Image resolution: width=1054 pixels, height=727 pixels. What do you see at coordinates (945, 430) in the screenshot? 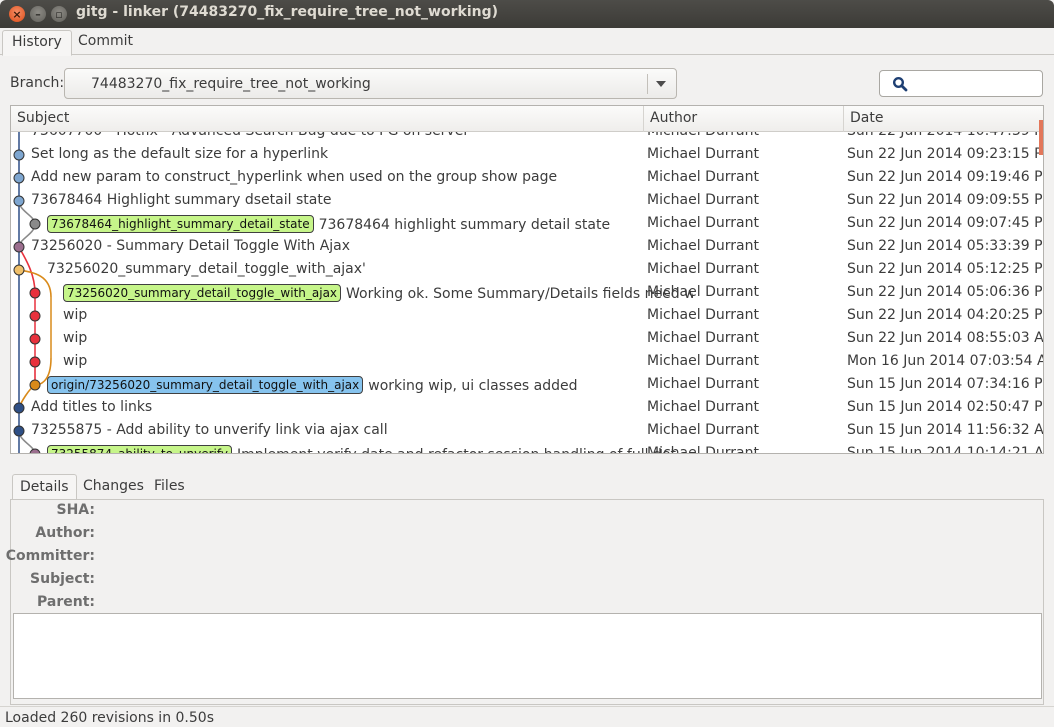
I see `commit-date: Sun 15 Jun 2014 11:56:32 AM EDT` at bounding box center [945, 430].